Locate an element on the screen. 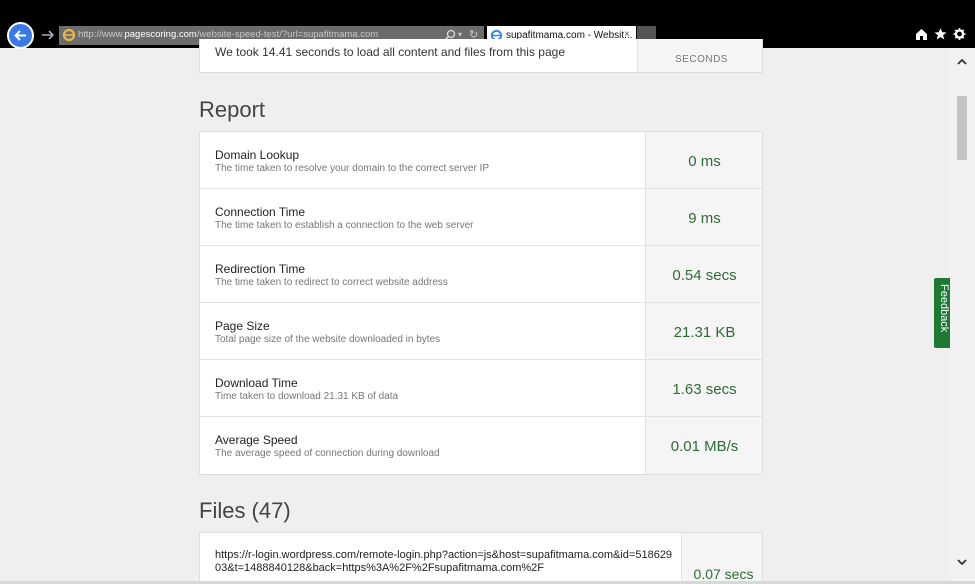  address-dropdown-icon: ▾ is located at coordinates (460, 34).